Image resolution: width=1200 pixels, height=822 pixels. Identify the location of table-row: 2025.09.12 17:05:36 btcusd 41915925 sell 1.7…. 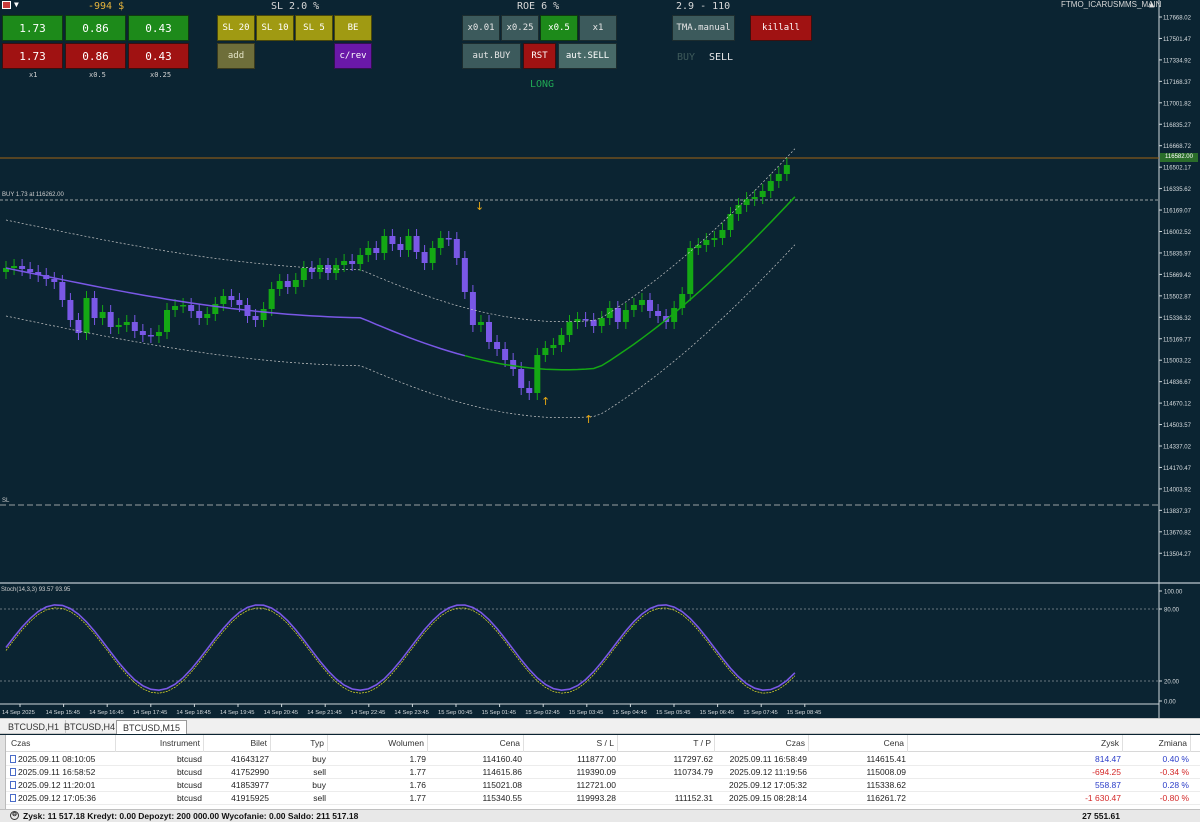
(600, 798).